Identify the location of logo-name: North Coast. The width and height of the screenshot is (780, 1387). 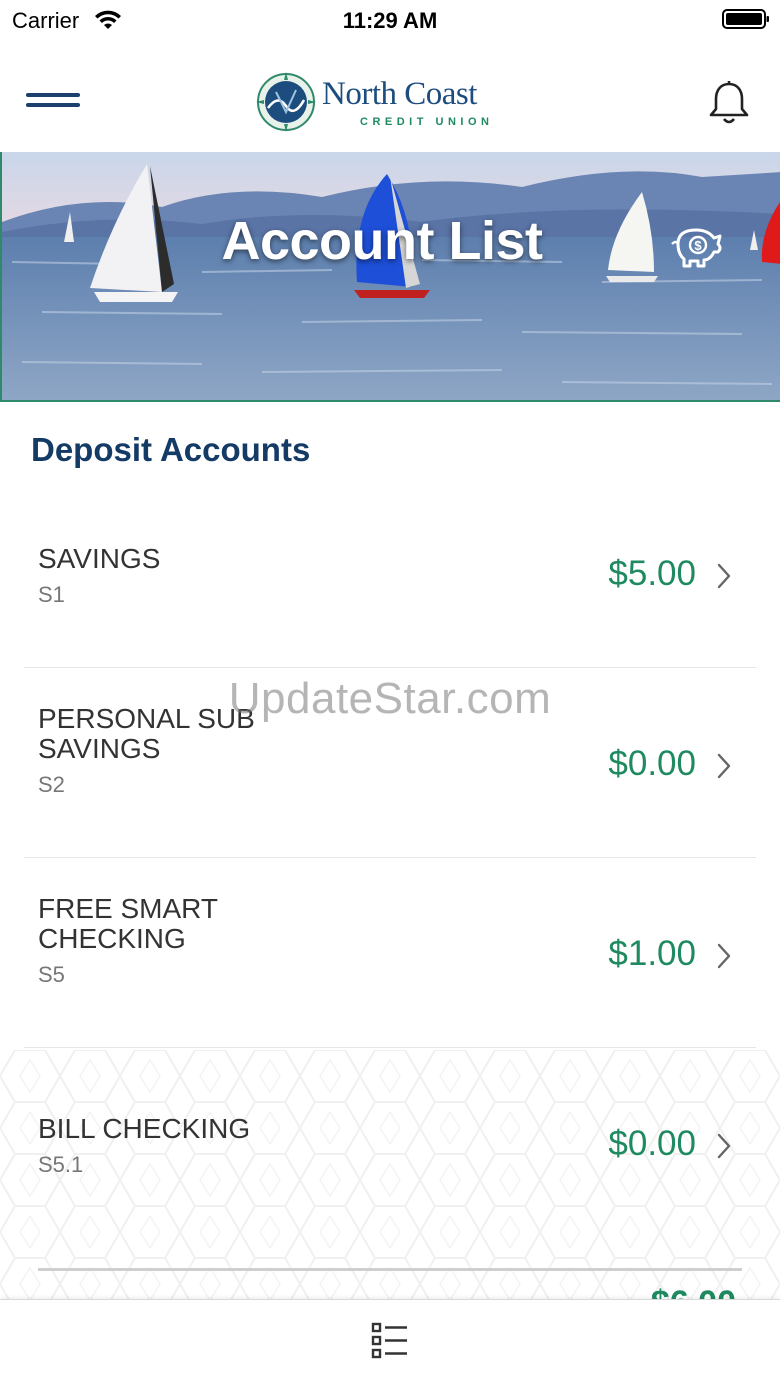
(399, 94).